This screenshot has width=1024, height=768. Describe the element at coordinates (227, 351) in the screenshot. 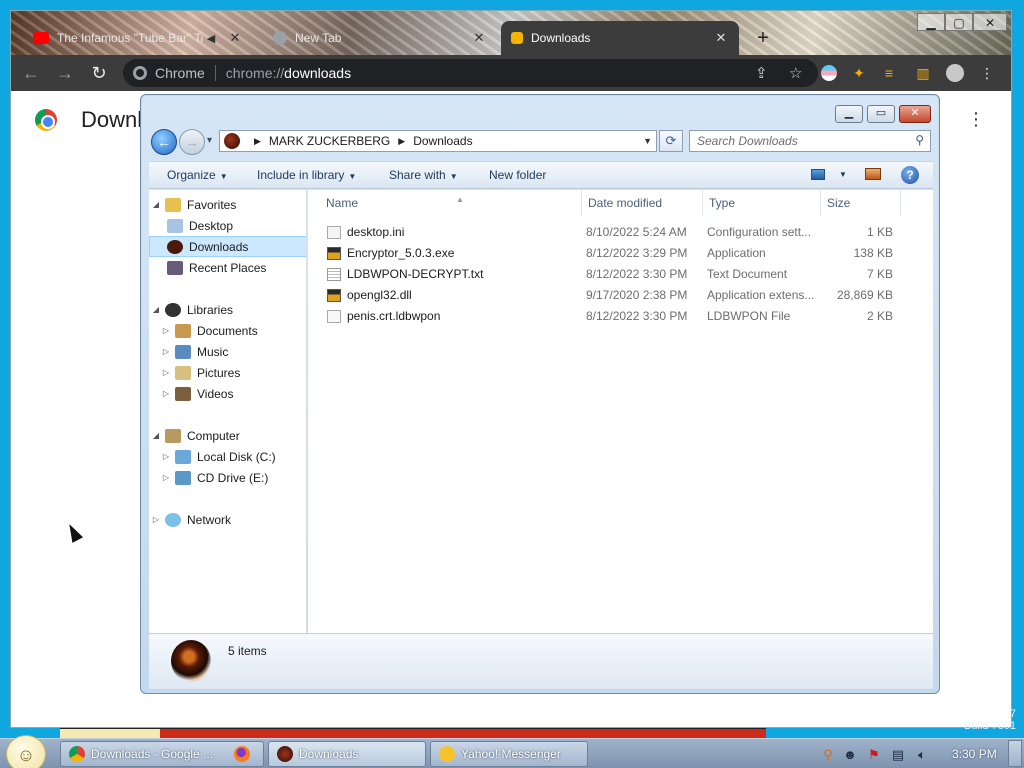

I see `nav-music: ▷ Music` at that location.